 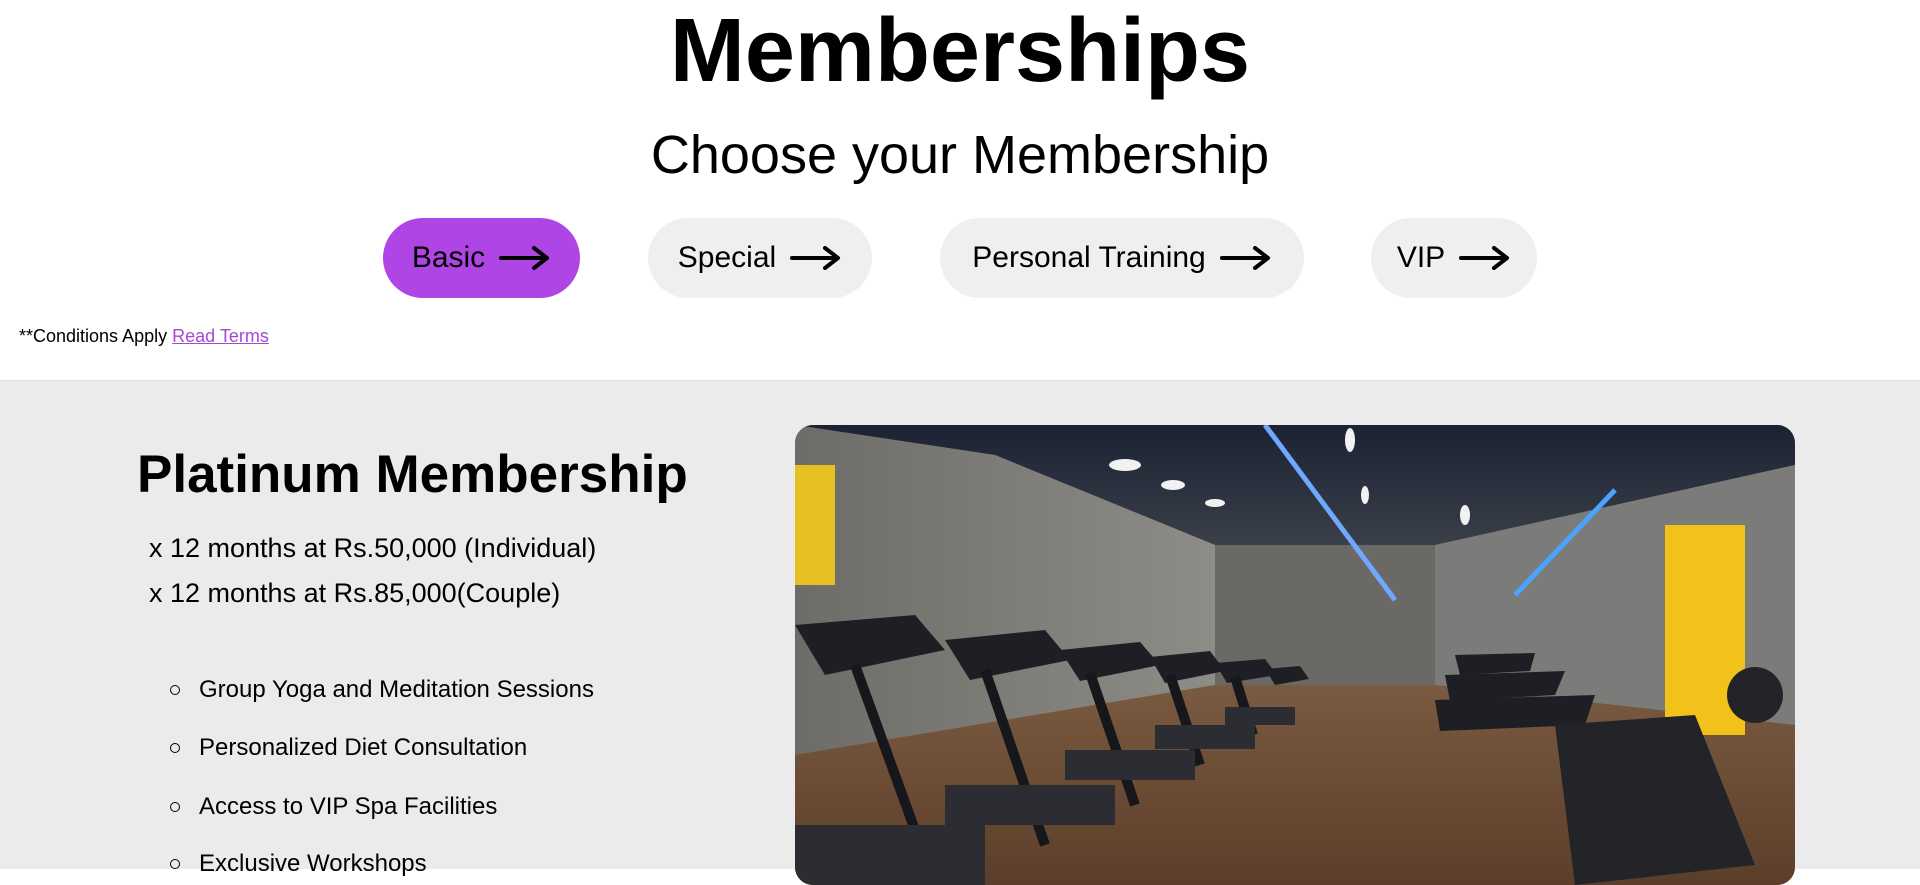 What do you see at coordinates (960, 155) in the screenshot?
I see `page-subtitle: Choose your Membership` at bounding box center [960, 155].